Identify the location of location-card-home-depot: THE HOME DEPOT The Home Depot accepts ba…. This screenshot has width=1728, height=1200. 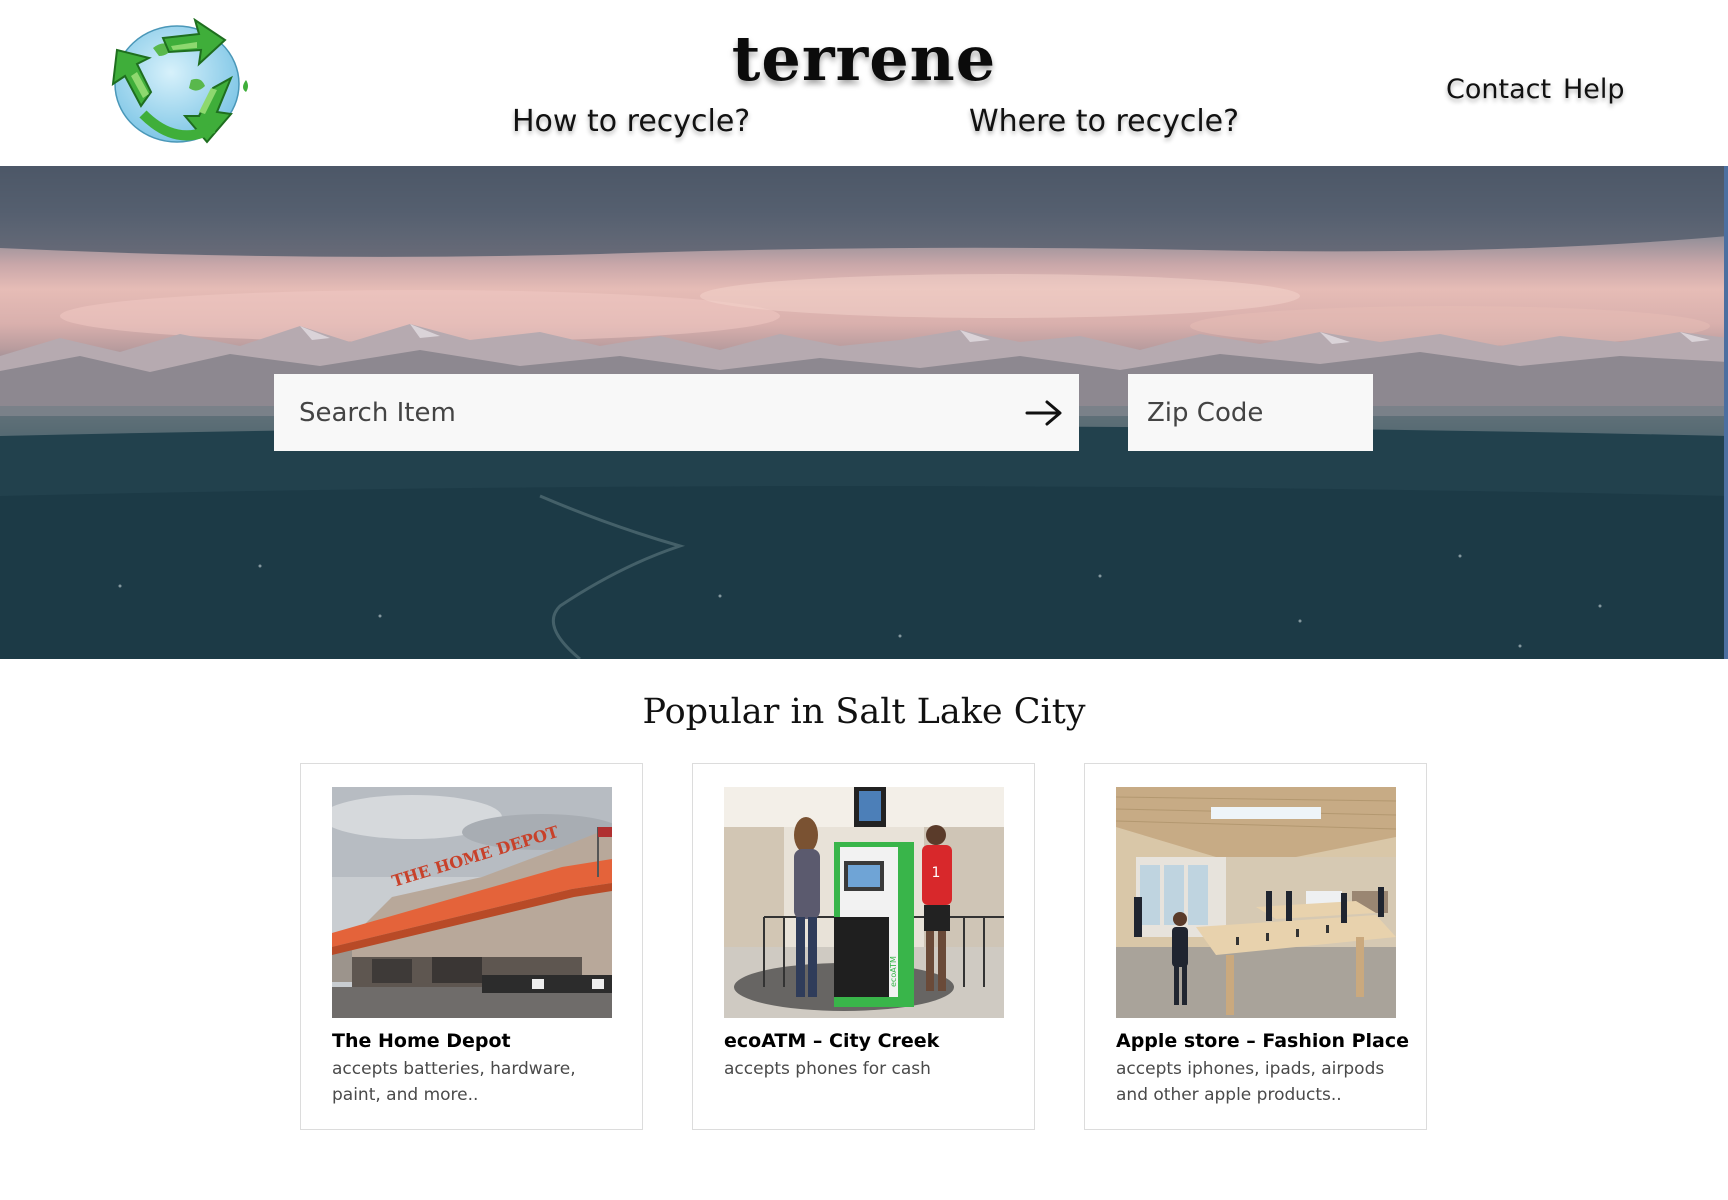
(471, 946).